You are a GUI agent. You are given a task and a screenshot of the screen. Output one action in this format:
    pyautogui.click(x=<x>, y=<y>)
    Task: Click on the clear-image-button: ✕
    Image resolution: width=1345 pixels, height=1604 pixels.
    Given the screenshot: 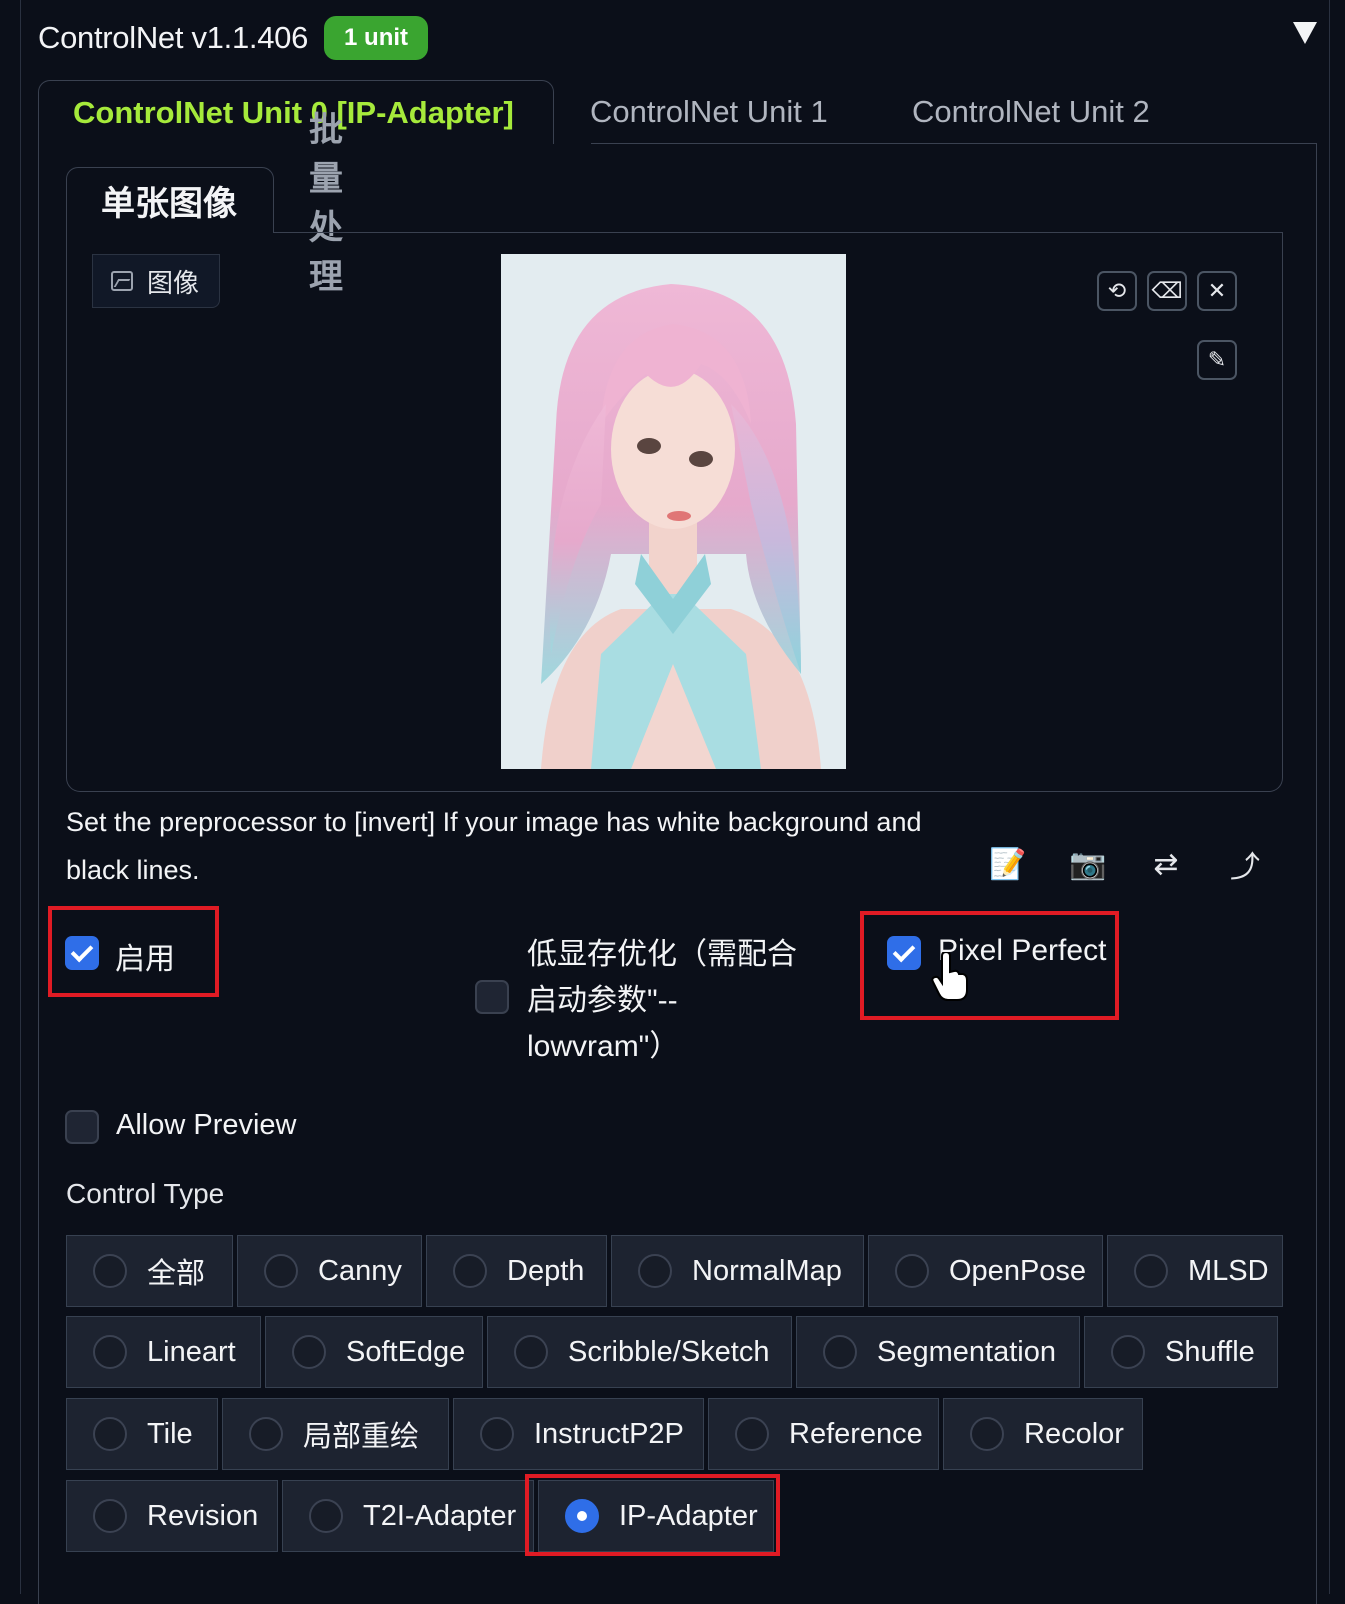 What is the action you would take?
    pyautogui.click(x=1217, y=291)
    